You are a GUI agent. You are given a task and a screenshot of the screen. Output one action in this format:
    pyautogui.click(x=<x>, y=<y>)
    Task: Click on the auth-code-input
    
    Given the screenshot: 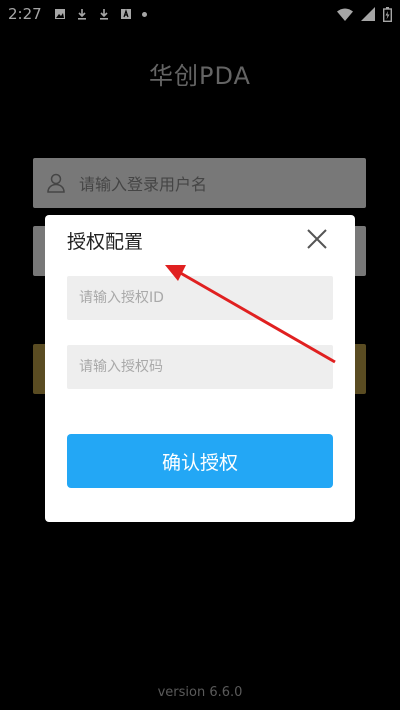 What is the action you would take?
    pyautogui.click(x=200, y=367)
    